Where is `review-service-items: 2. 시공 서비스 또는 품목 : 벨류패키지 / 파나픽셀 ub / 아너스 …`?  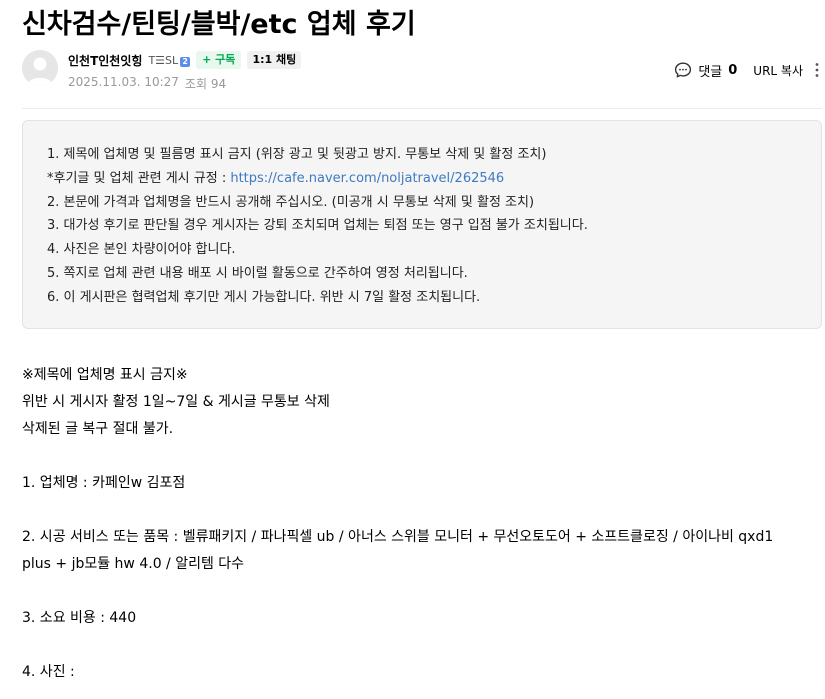
review-service-items: 2. 시공 서비스 또는 품목 : 벨류패키지 / 파나픽셀 ub / 아너스 … is located at coordinates (398, 537).